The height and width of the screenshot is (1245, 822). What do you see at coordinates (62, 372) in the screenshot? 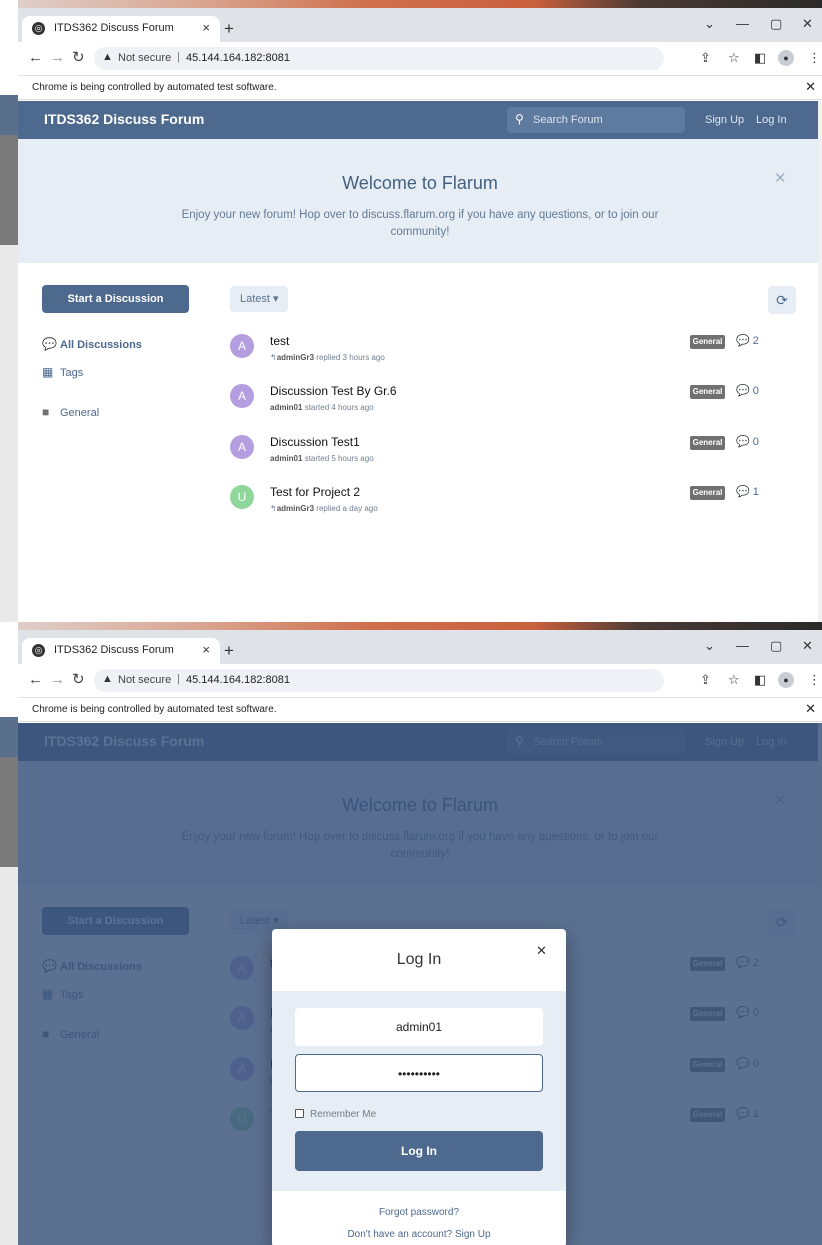
I see `sidebar-item-tags: ▦ Tags` at bounding box center [62, 372].